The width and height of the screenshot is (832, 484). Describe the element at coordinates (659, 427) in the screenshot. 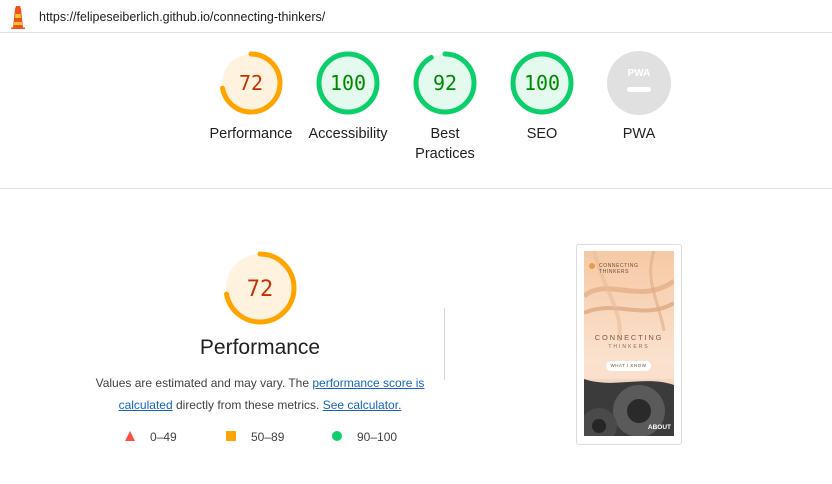

I see `screenshot-about: ABOUT` at that location.